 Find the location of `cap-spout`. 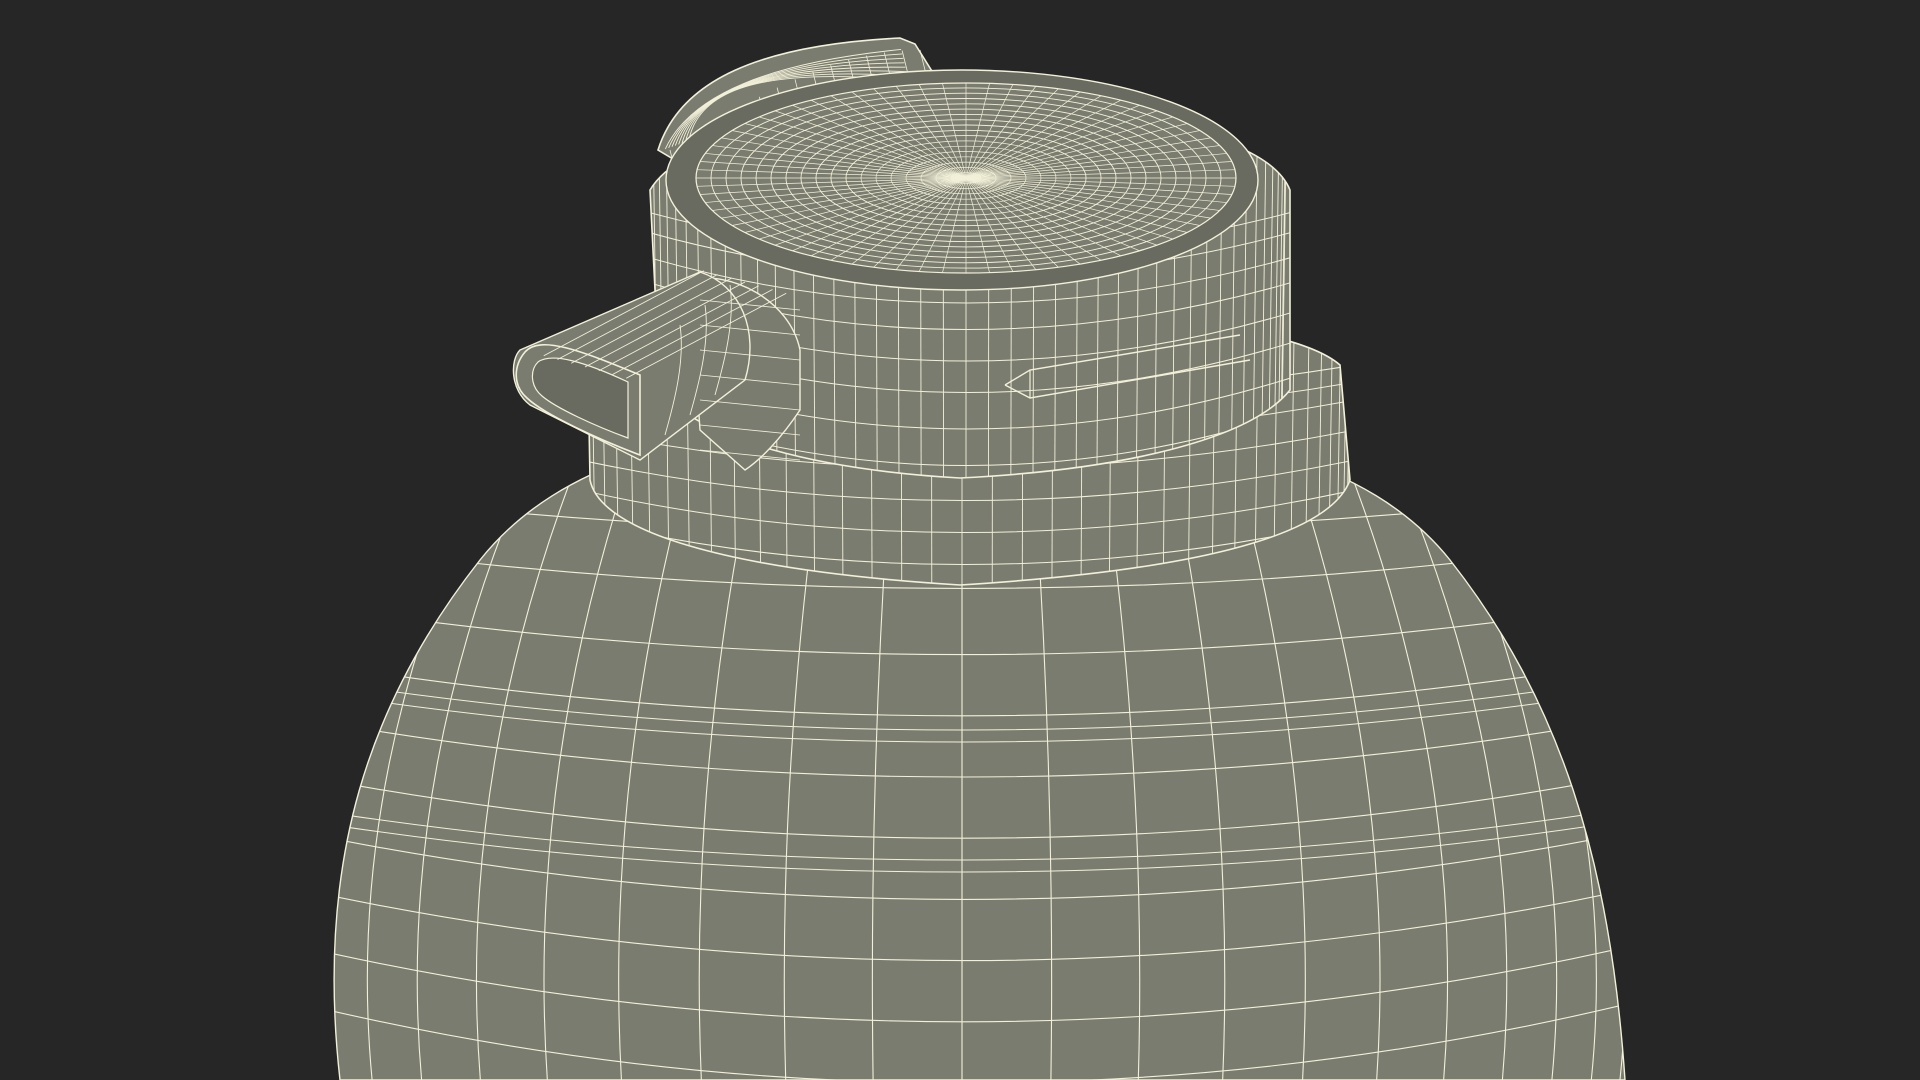

cap-spout is located at coordinates (656, 370).